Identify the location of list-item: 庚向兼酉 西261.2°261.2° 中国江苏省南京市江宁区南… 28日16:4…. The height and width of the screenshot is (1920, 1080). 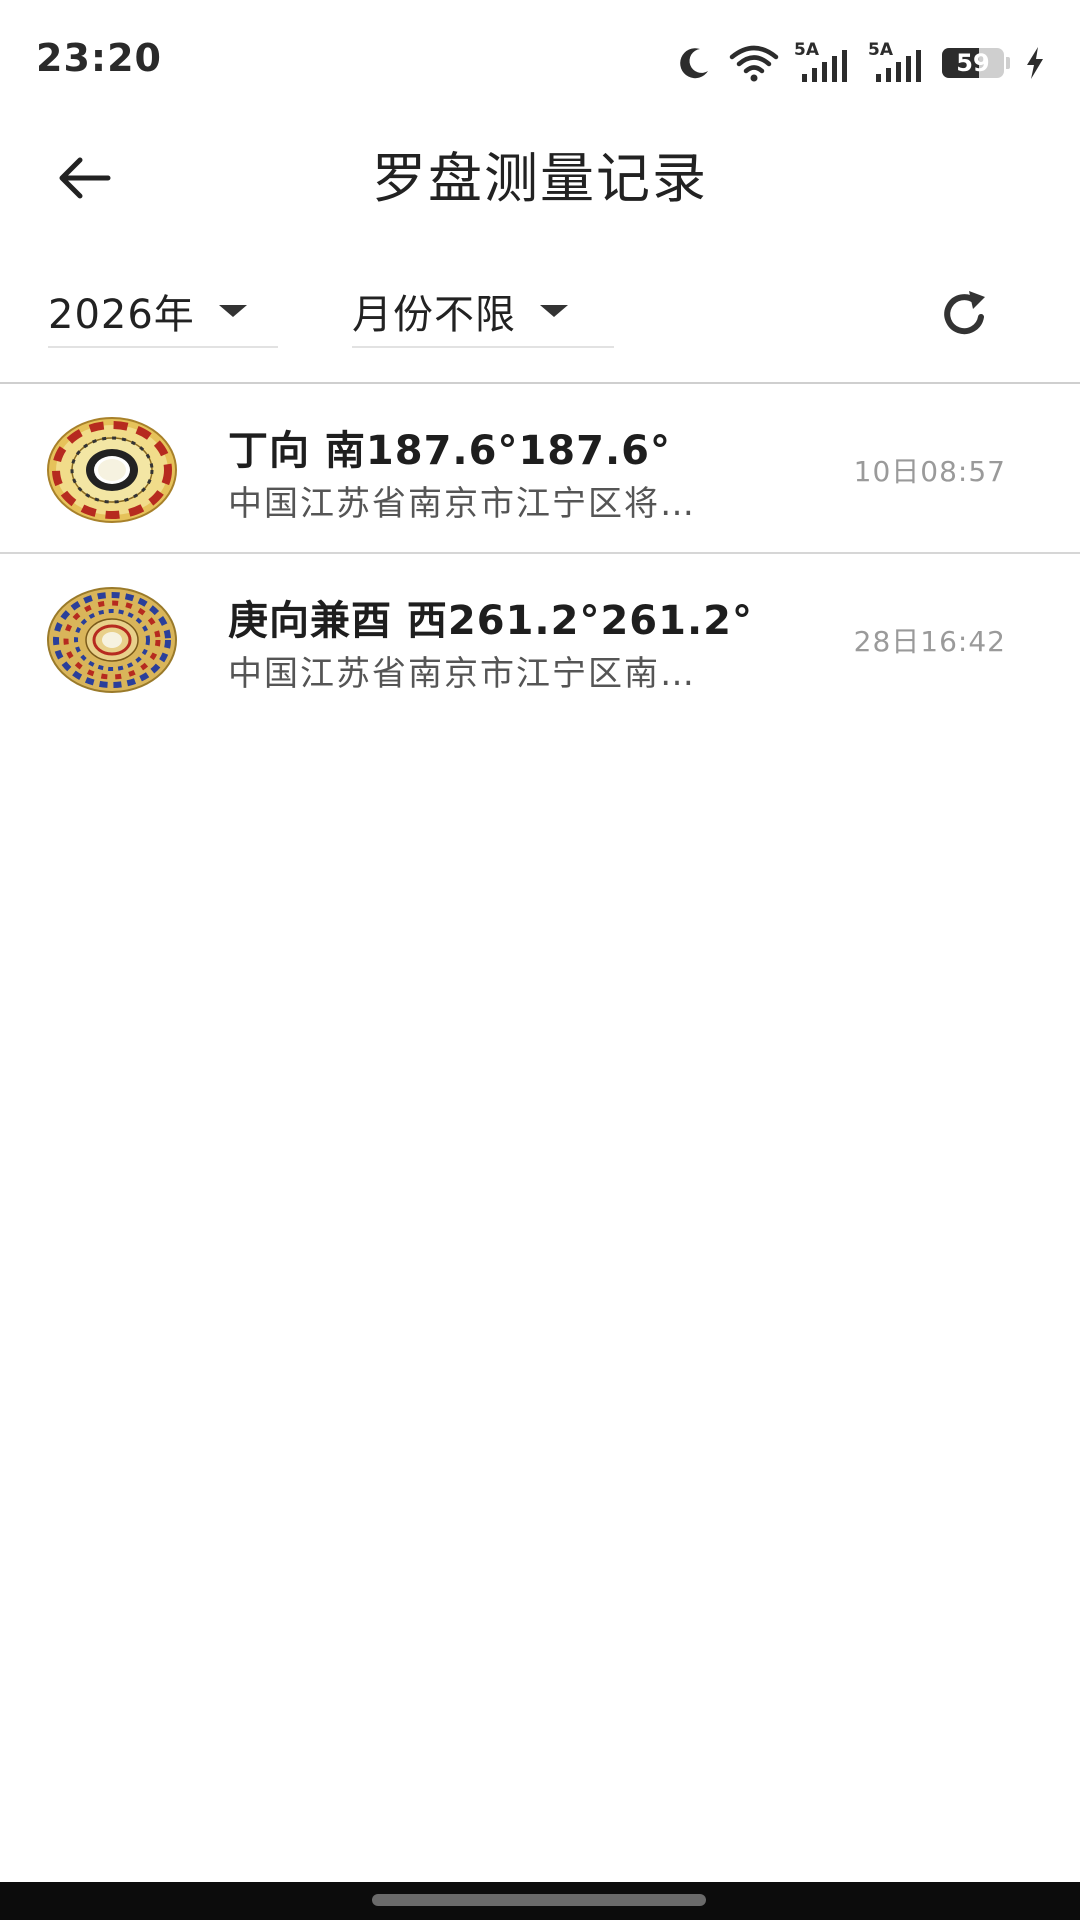
(540, 639).